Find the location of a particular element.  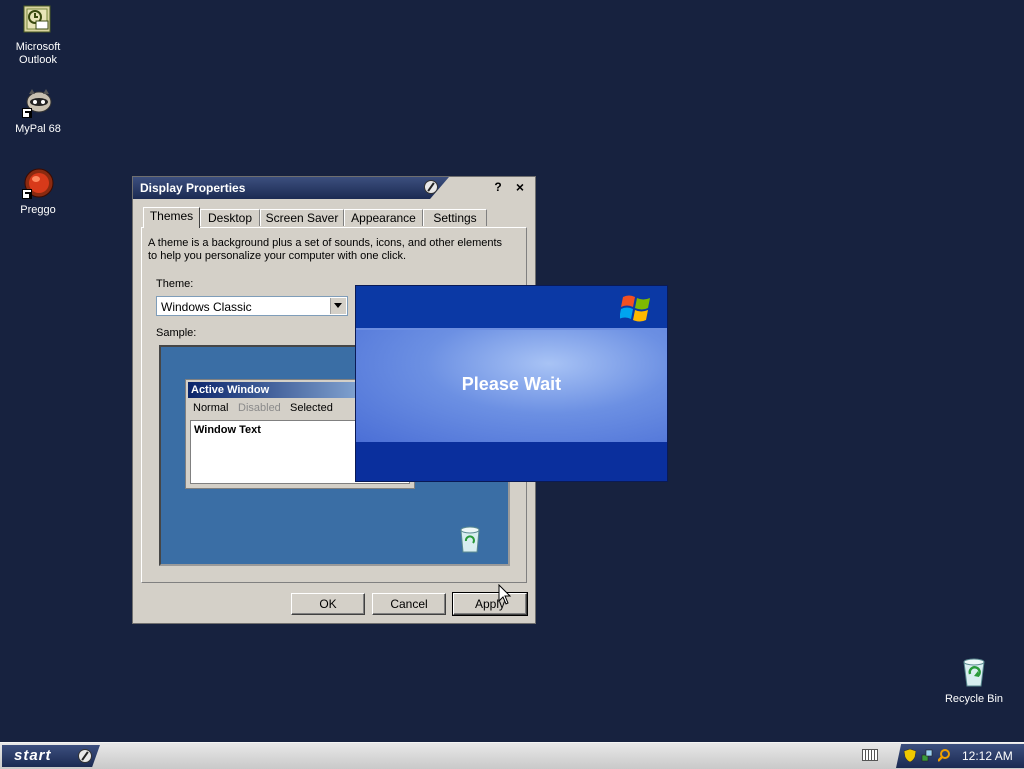

title-bar-gradient: Display Properties is located at coordinates (291, 188).